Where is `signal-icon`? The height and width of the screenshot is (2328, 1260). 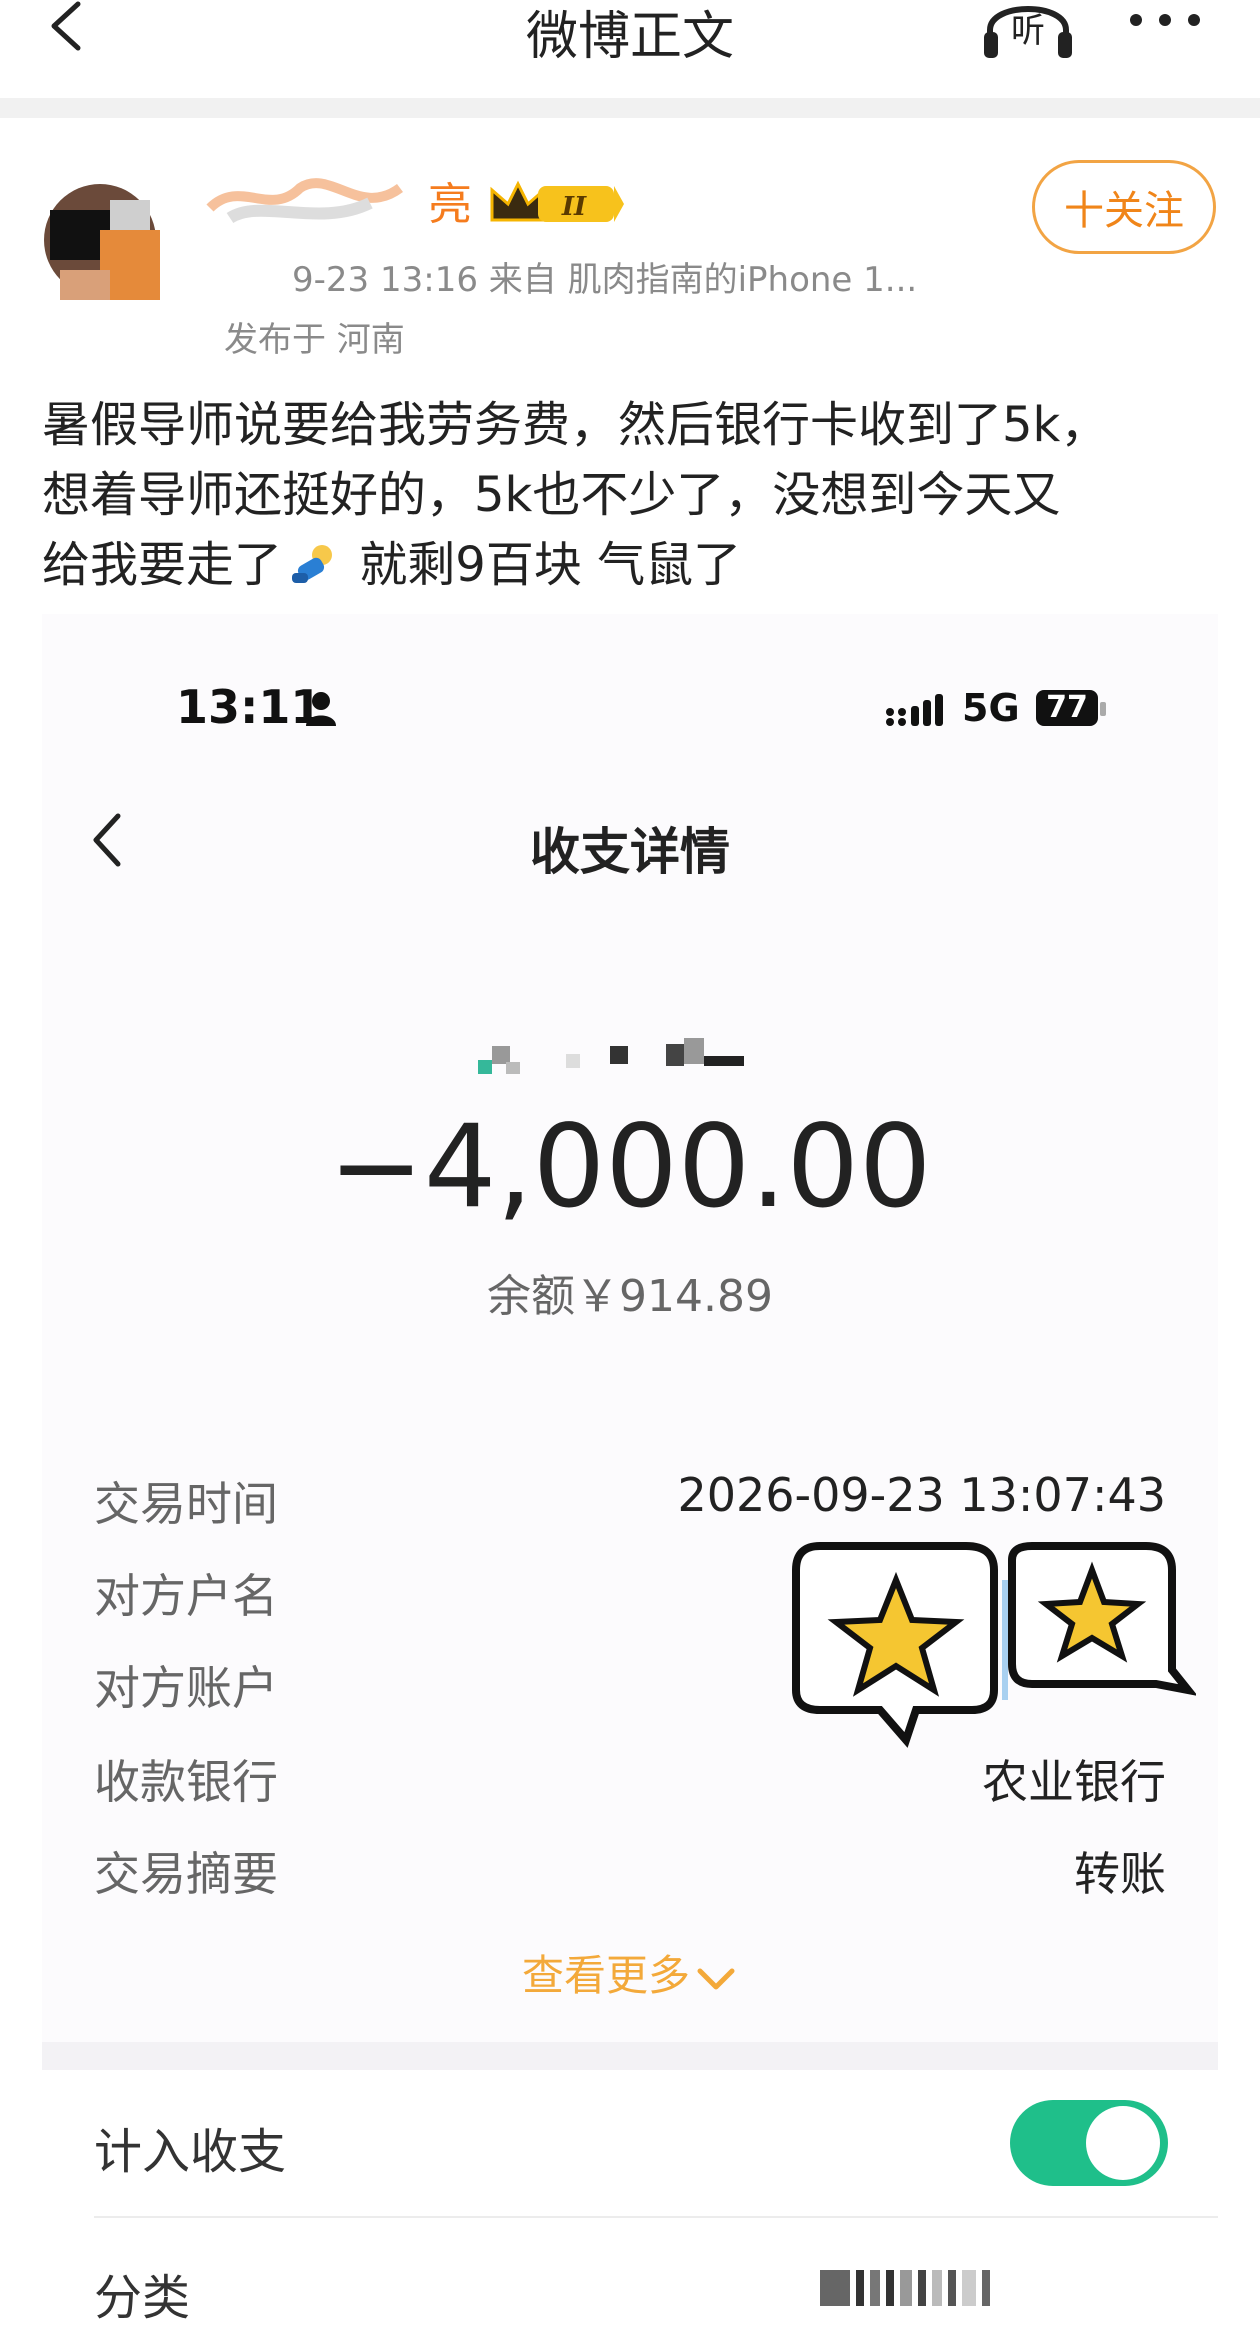
signal-icon is located at coordinates (914, 710).